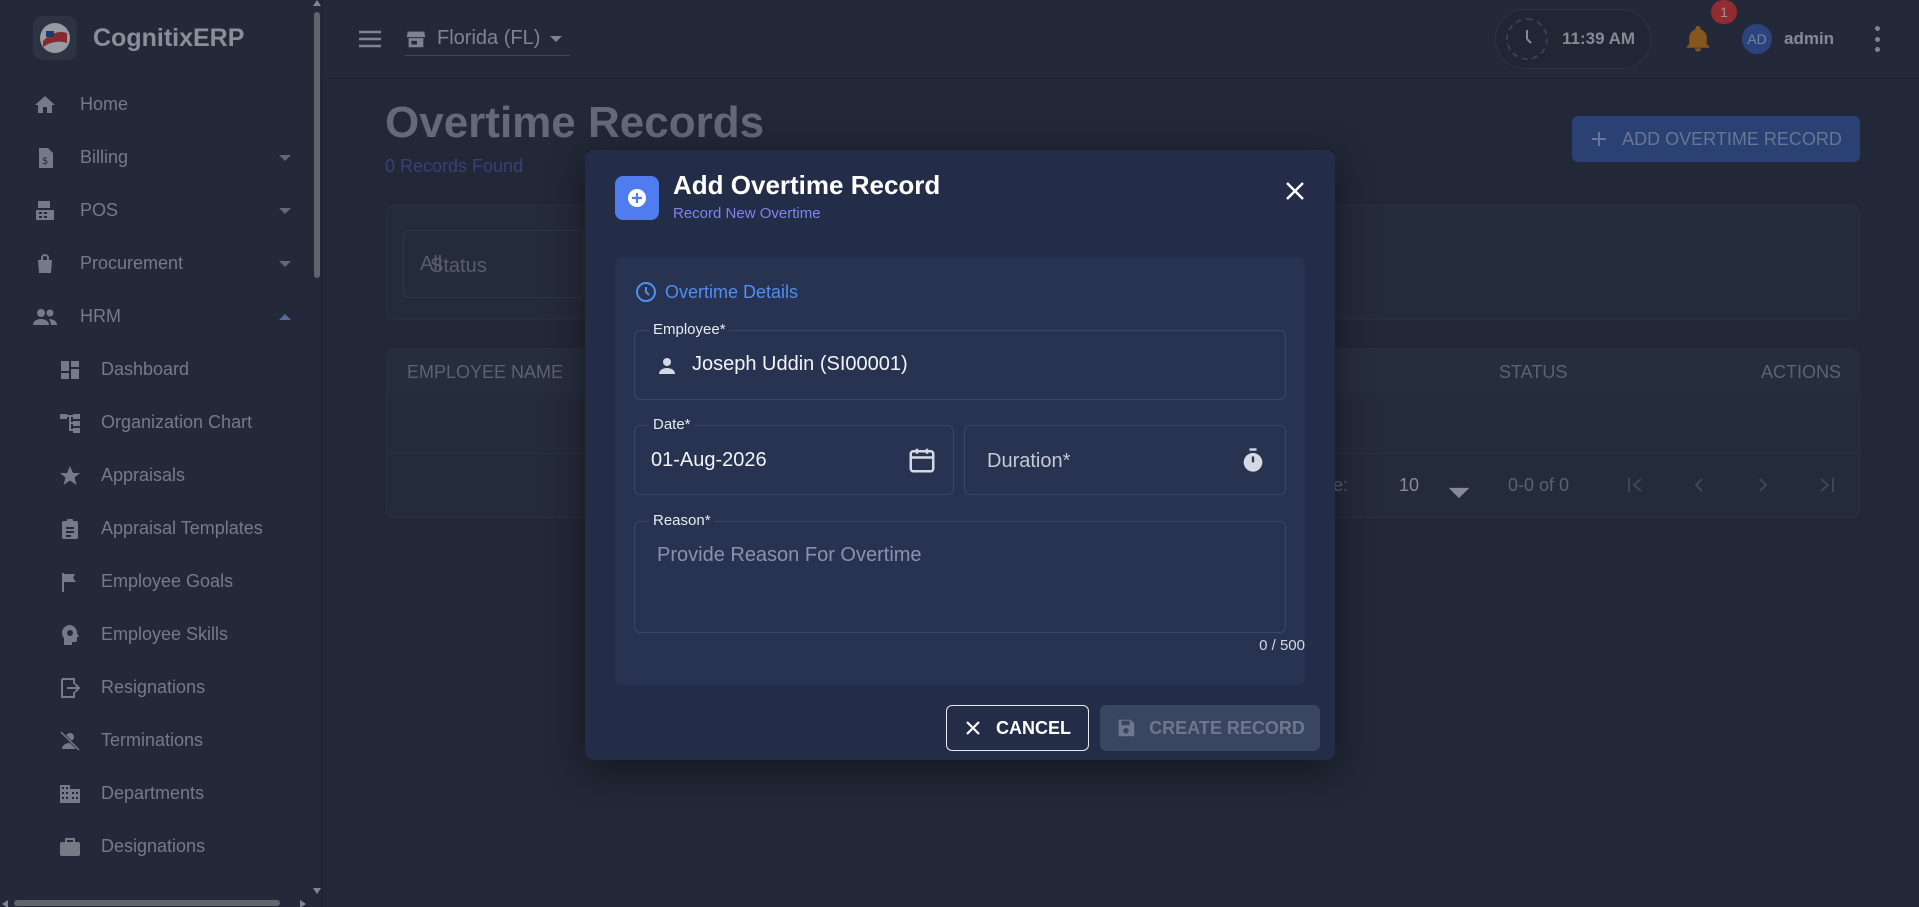  I want to click on create-record-button: CREATE RECORD, so click(1210, 728).